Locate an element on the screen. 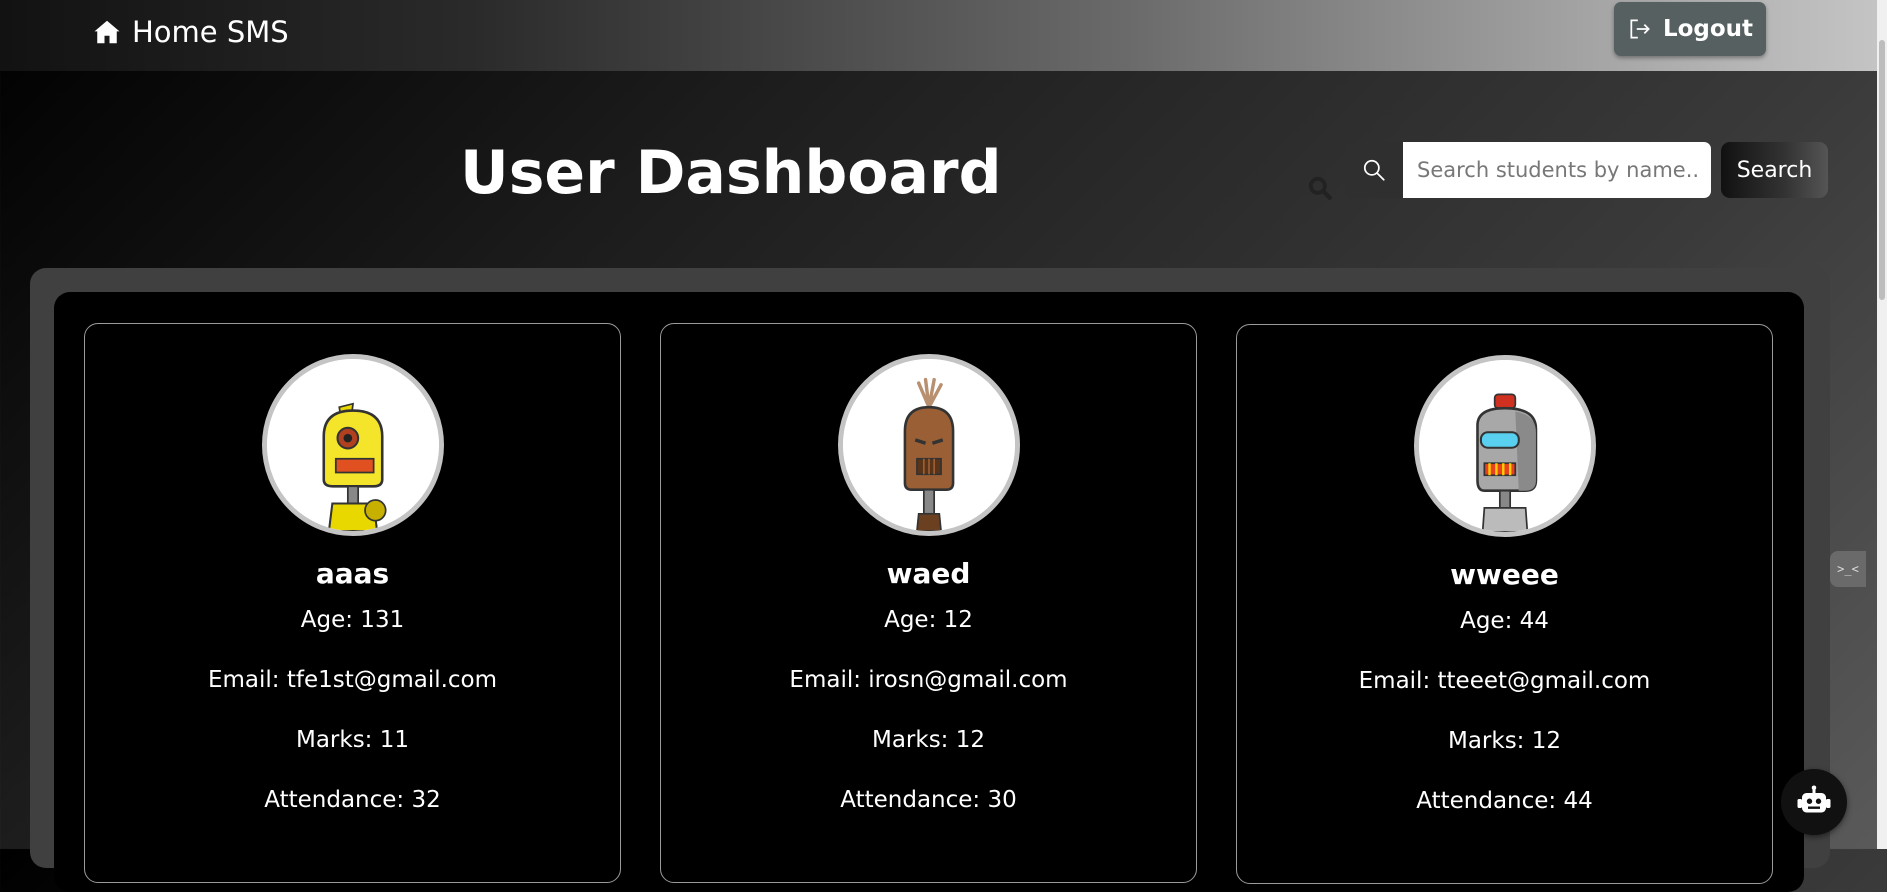  page-title: User Dashboard is located at coordinates (731, 173).